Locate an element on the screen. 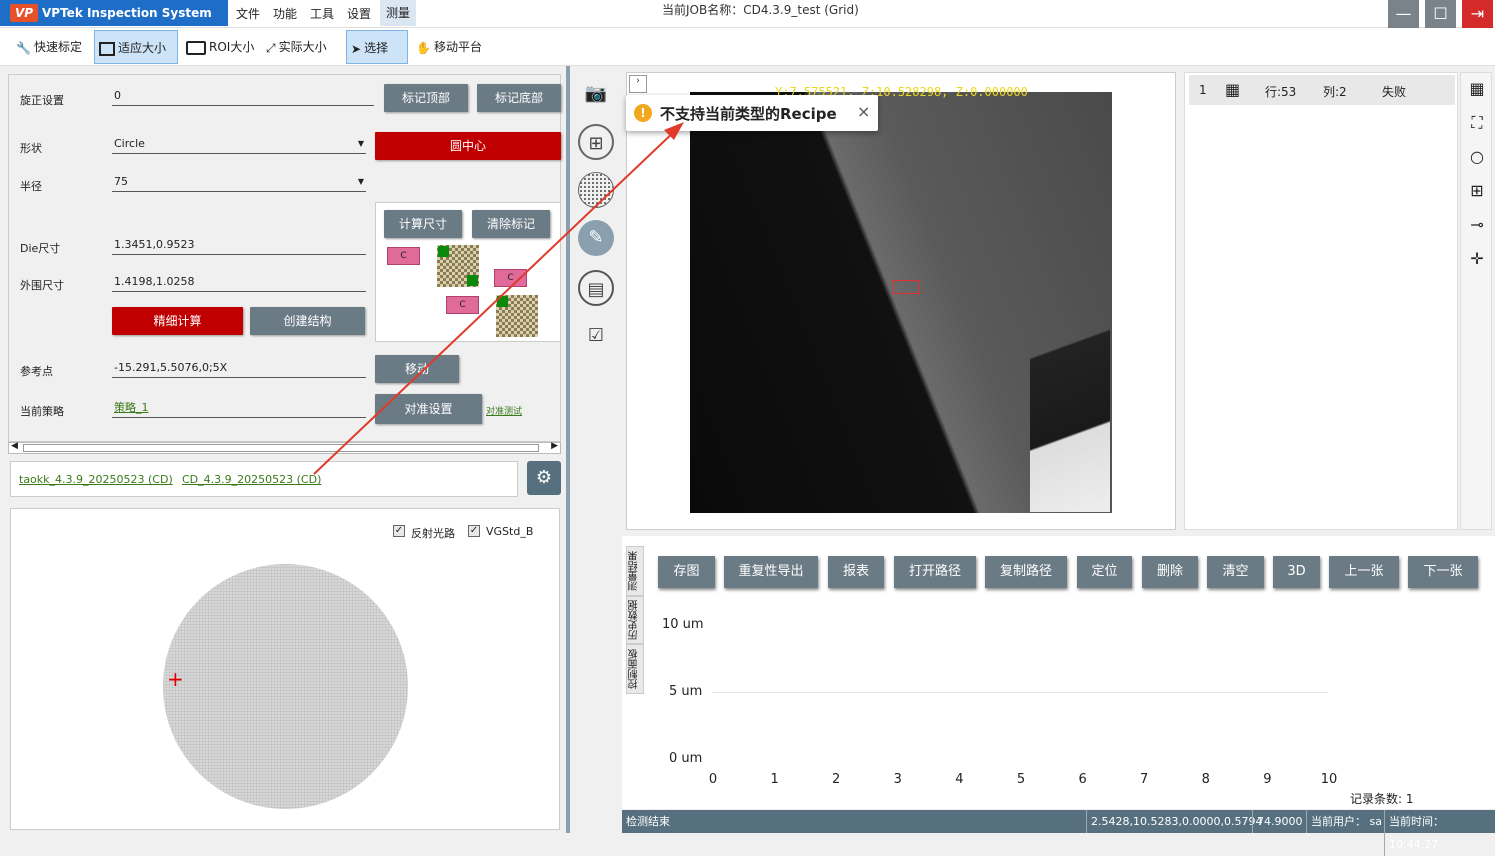 The width and height of the screenshot is (1495, 856). create-struct-button: 创建结构 is located at coordinates (307, 321).